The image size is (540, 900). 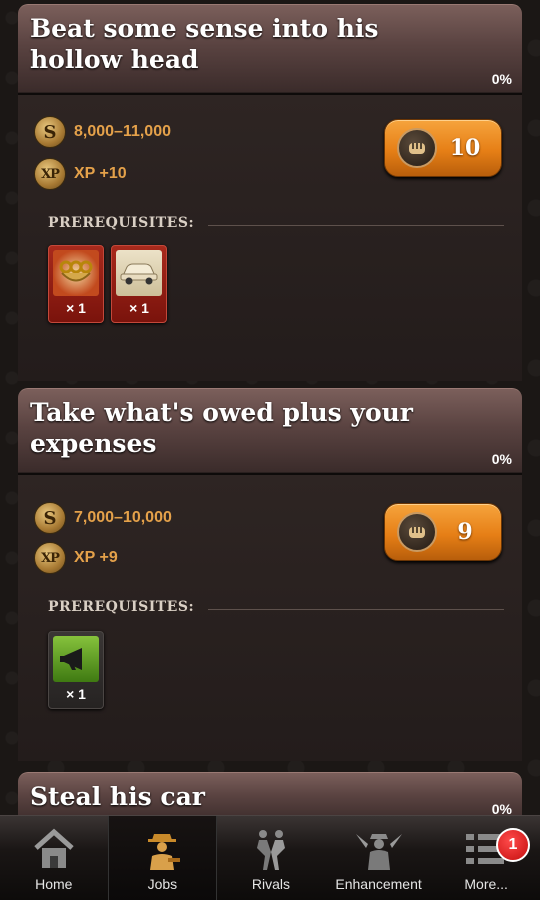 I want to click on tab-label: Rivals, so click(x=271, y=884).